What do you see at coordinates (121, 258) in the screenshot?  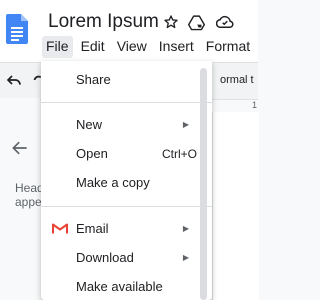 I see `menu-item-download: Download ▶` at bounding box center [121, 258].